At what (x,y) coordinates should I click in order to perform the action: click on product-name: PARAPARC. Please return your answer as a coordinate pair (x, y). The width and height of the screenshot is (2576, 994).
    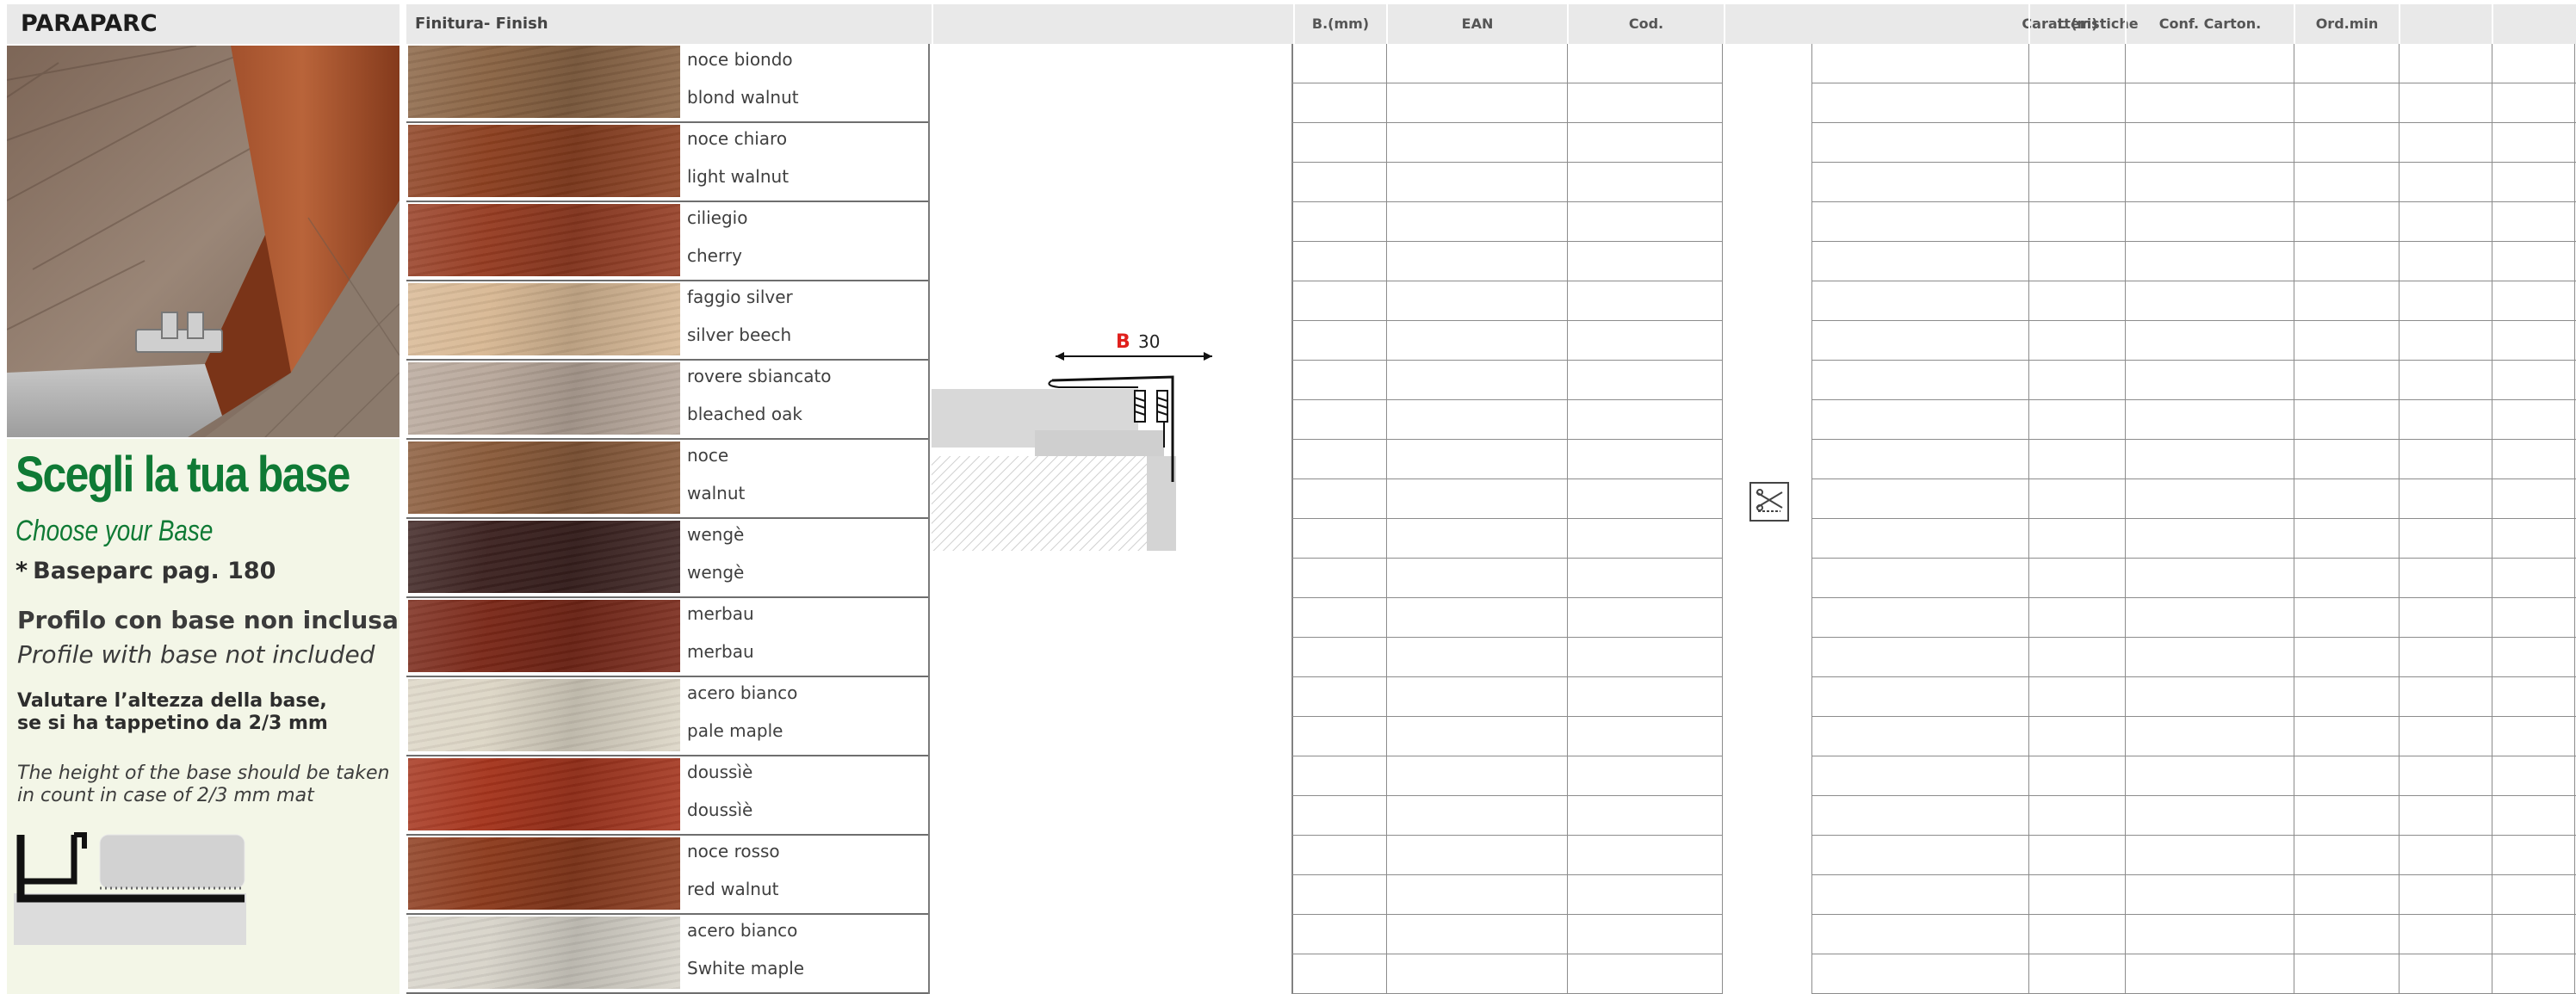
    Looking at the image, I should click on (203, 24).